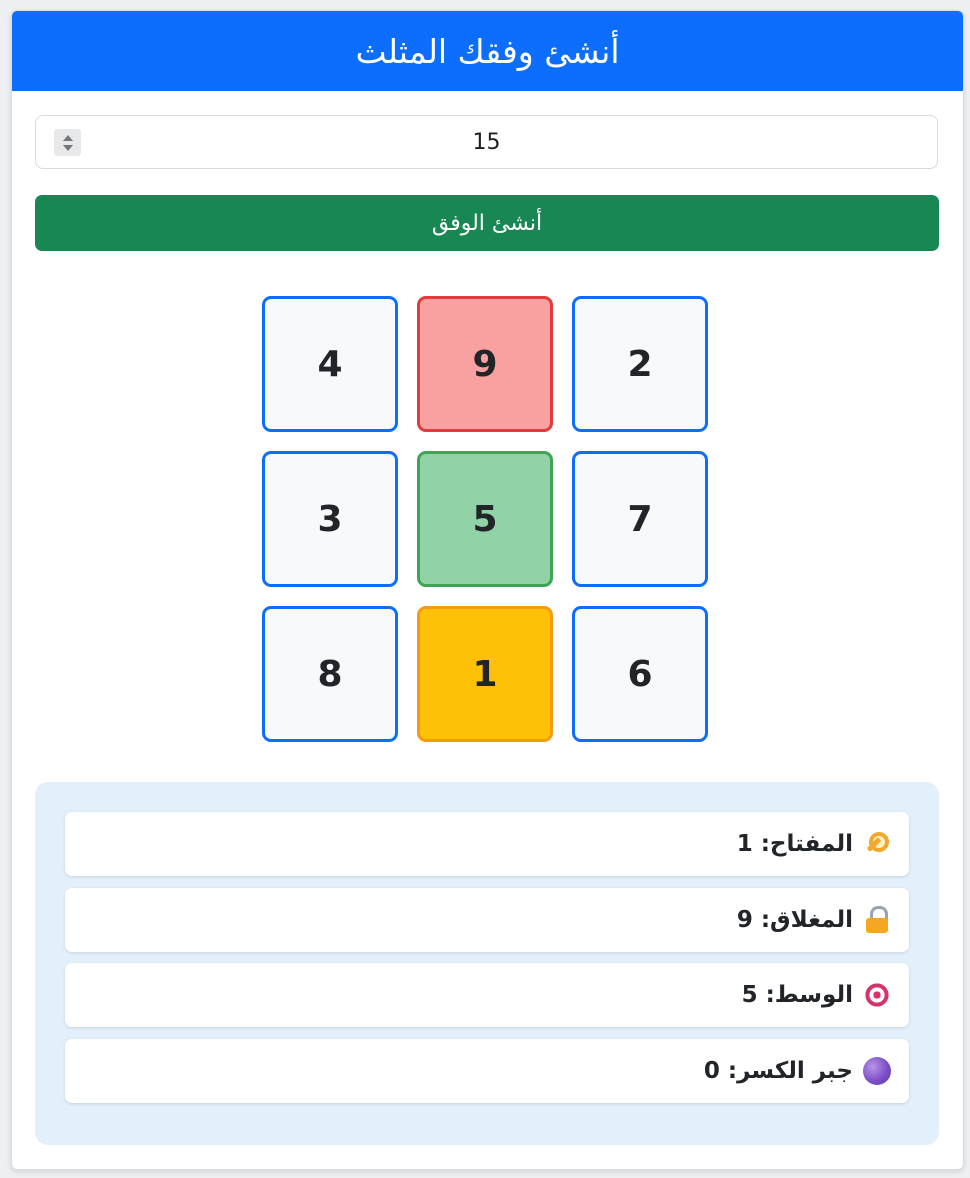 The width and height of the screenshot is (970, 1178). Describe the element at coordinates (749, 995) in the screenshot. I see `info-value: 5` at that location.